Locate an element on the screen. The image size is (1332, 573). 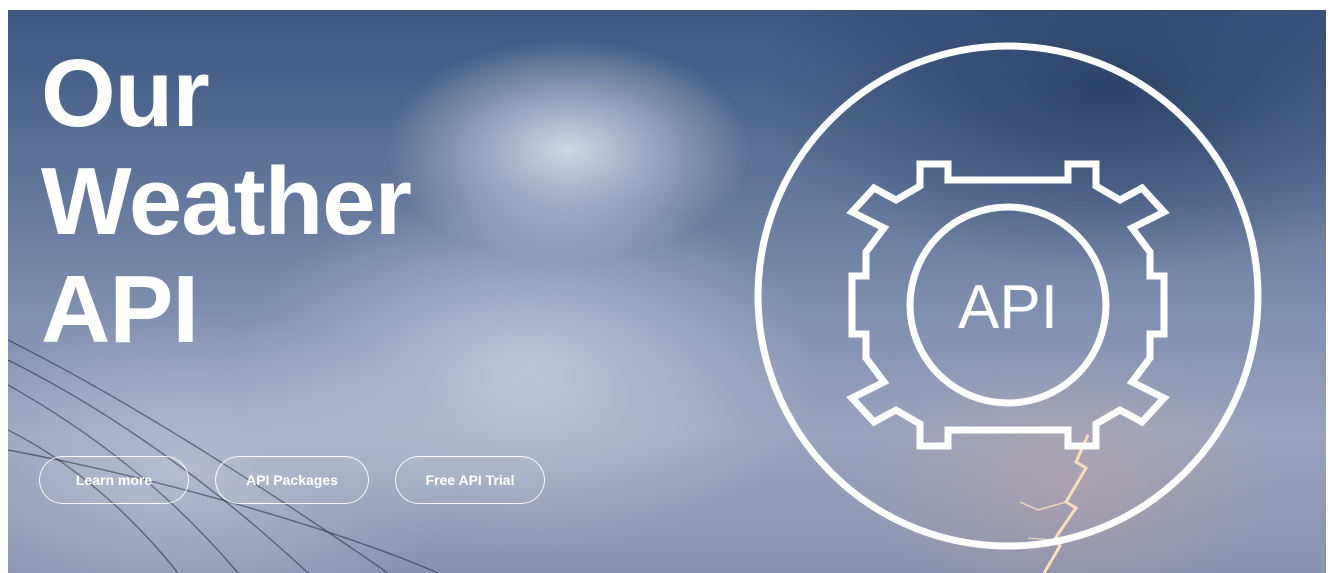
hero-button-group: Learn more API Packages Free API Trial is located at coordinates (292, 480).